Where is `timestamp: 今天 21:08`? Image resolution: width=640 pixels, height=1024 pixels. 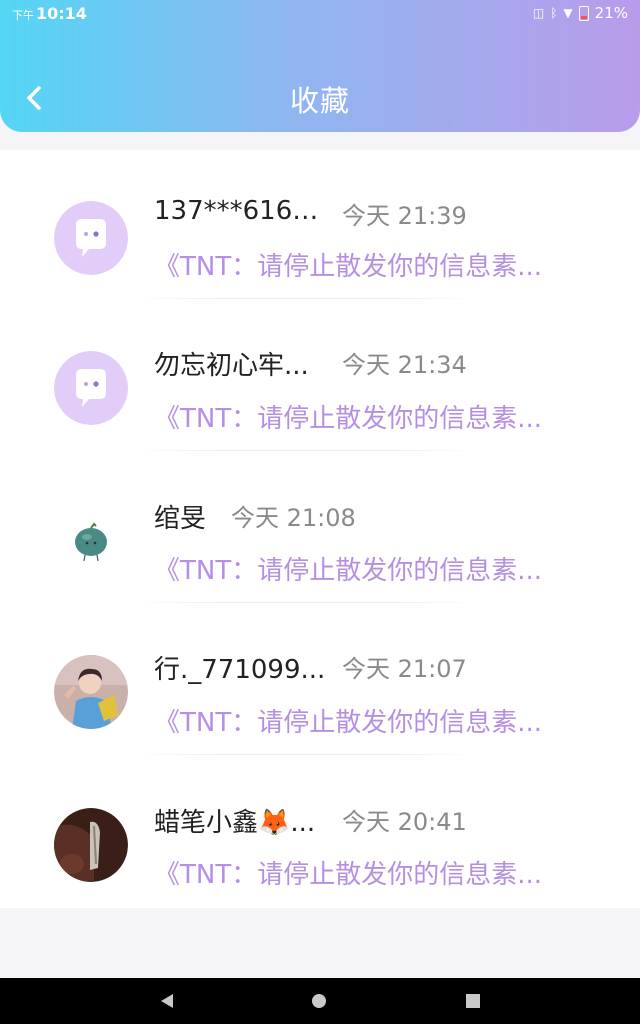
timestamp: 今天 21:08 is located at coordinates (293, 518).